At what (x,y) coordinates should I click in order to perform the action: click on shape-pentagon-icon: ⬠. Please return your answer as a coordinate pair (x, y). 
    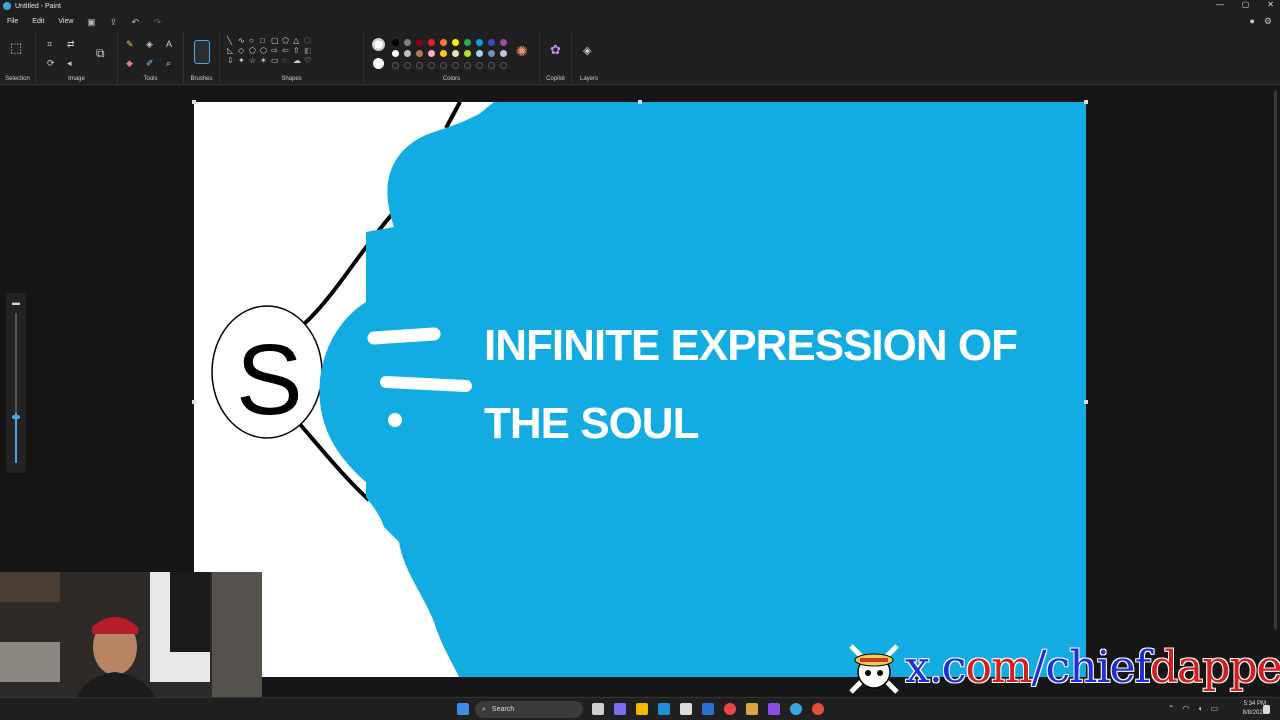
    Looking at the image, I should click on (254, 51).